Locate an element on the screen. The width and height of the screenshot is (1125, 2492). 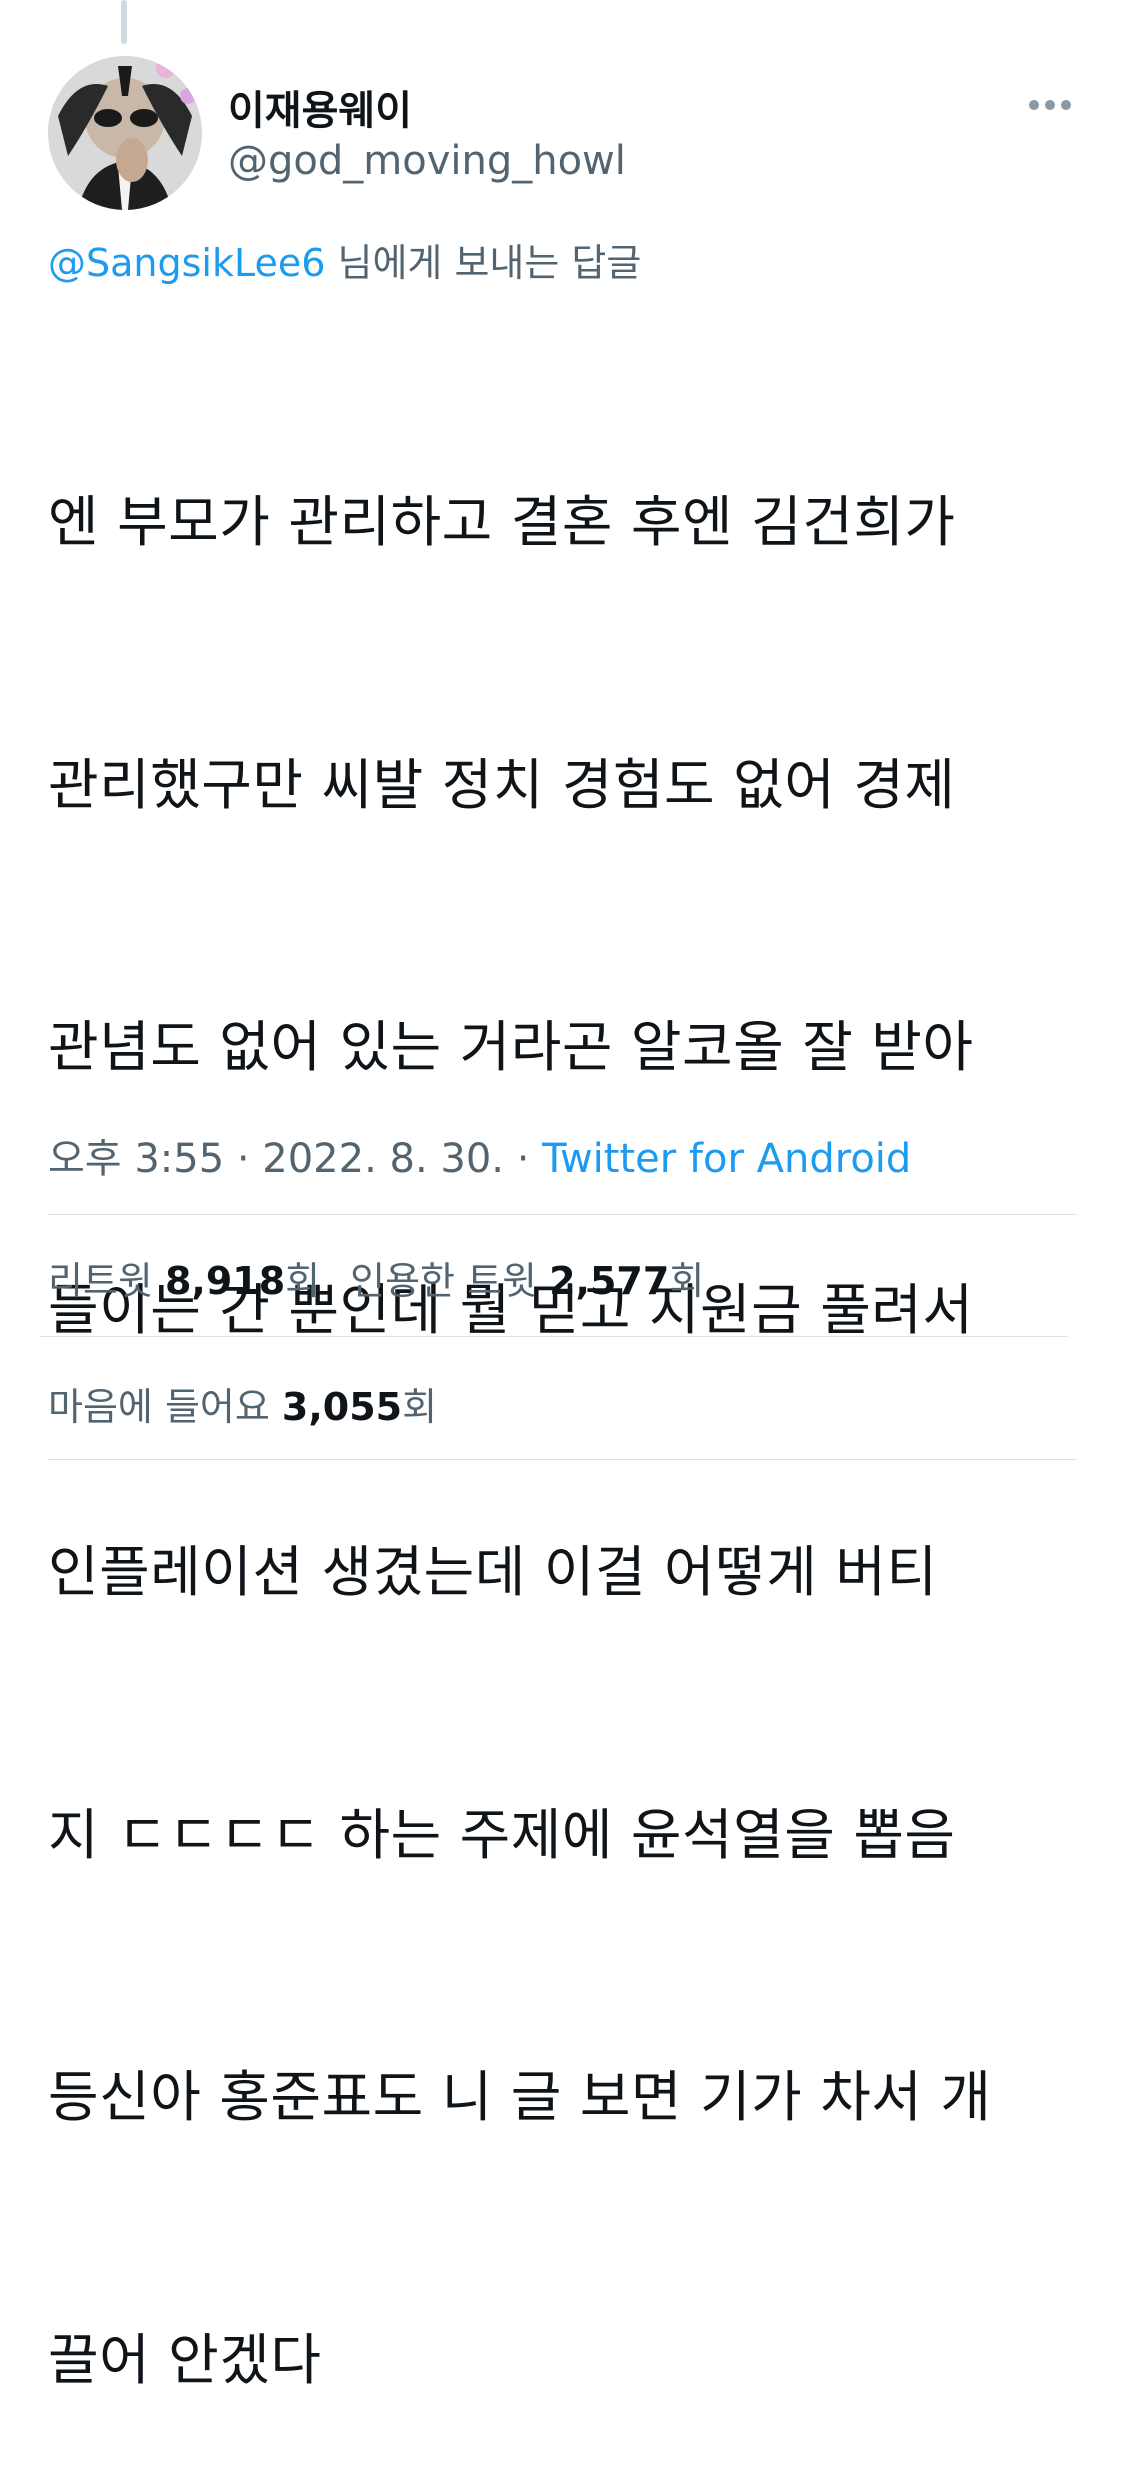
tweet-text-line: 관념도 없어 있는 거라곤 알코올 잘 받아 is located at coordinates (511, 1047).